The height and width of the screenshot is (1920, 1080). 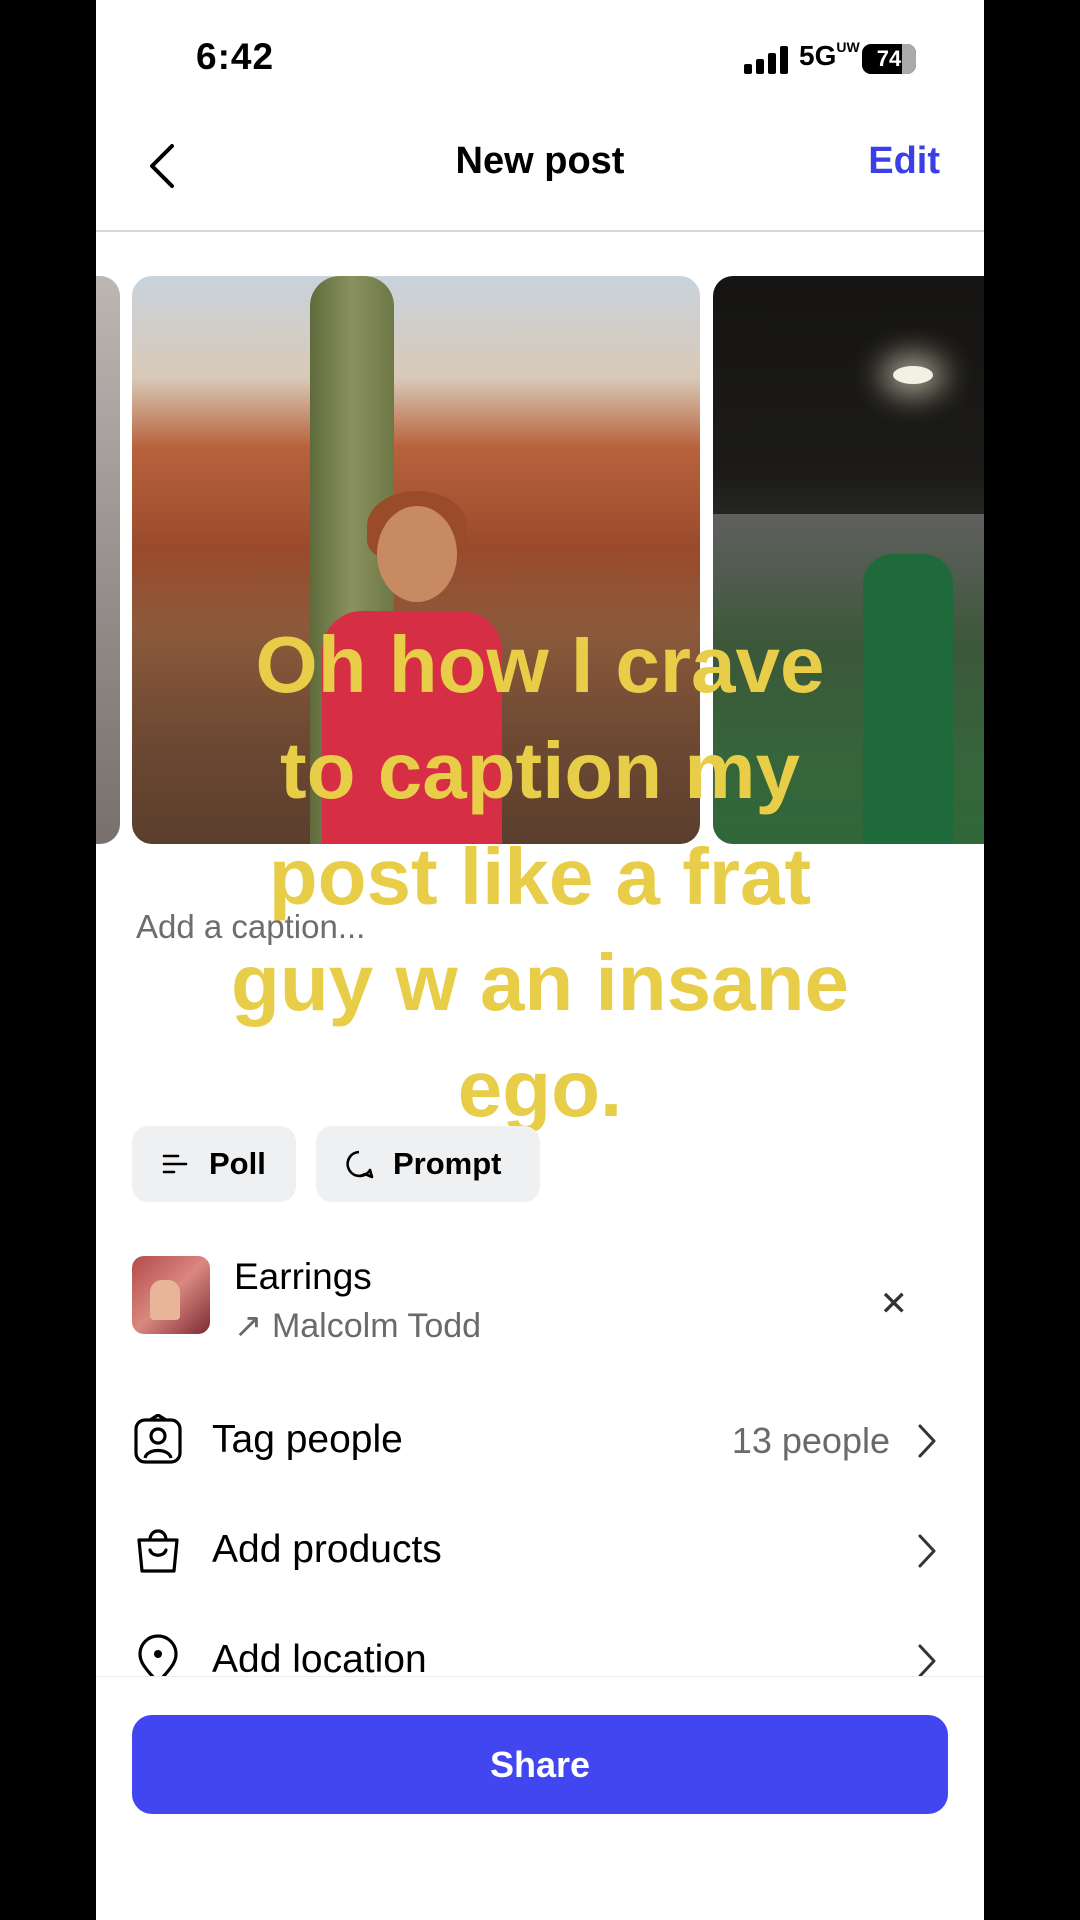 What do you see at coordinates (904, 161) in the screenshot?
I see `edit-button: Edit` at bounding box center [904, 161].